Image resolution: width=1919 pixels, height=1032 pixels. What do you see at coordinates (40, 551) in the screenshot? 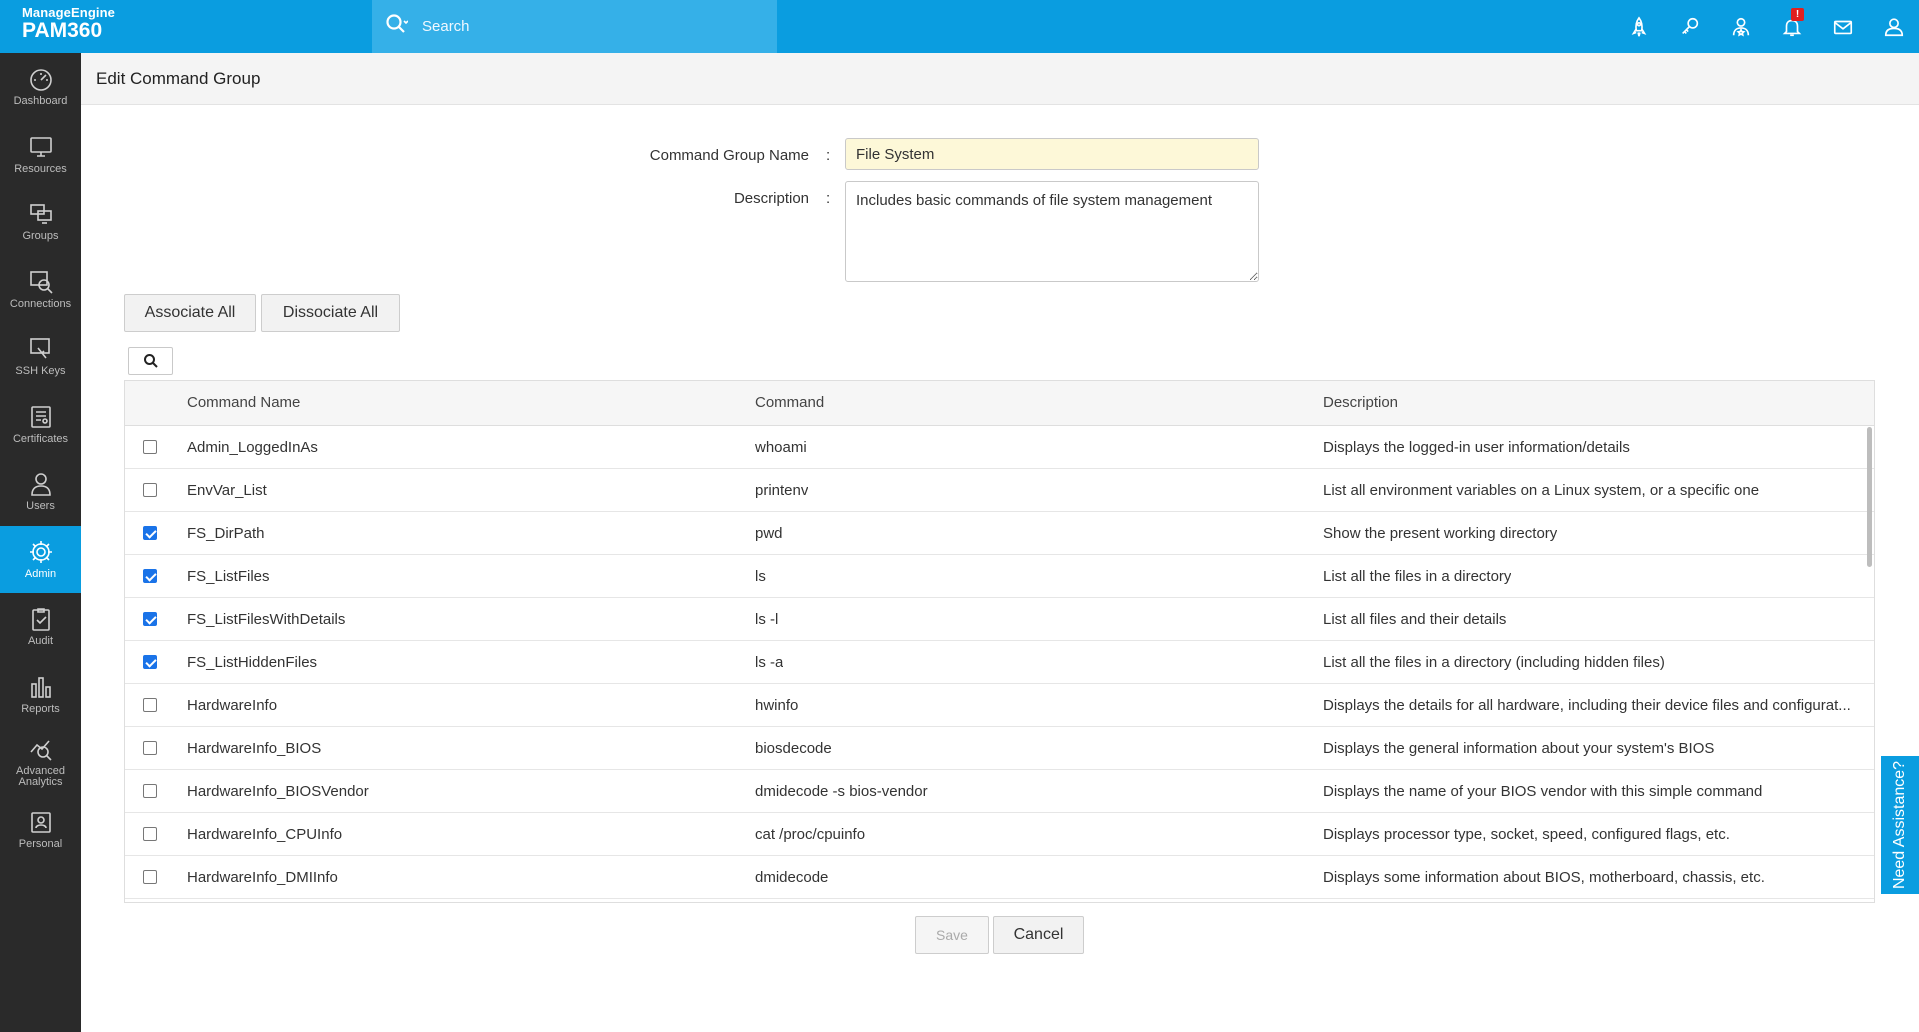
I see `gear-icon` at bounding box center [40, 551].